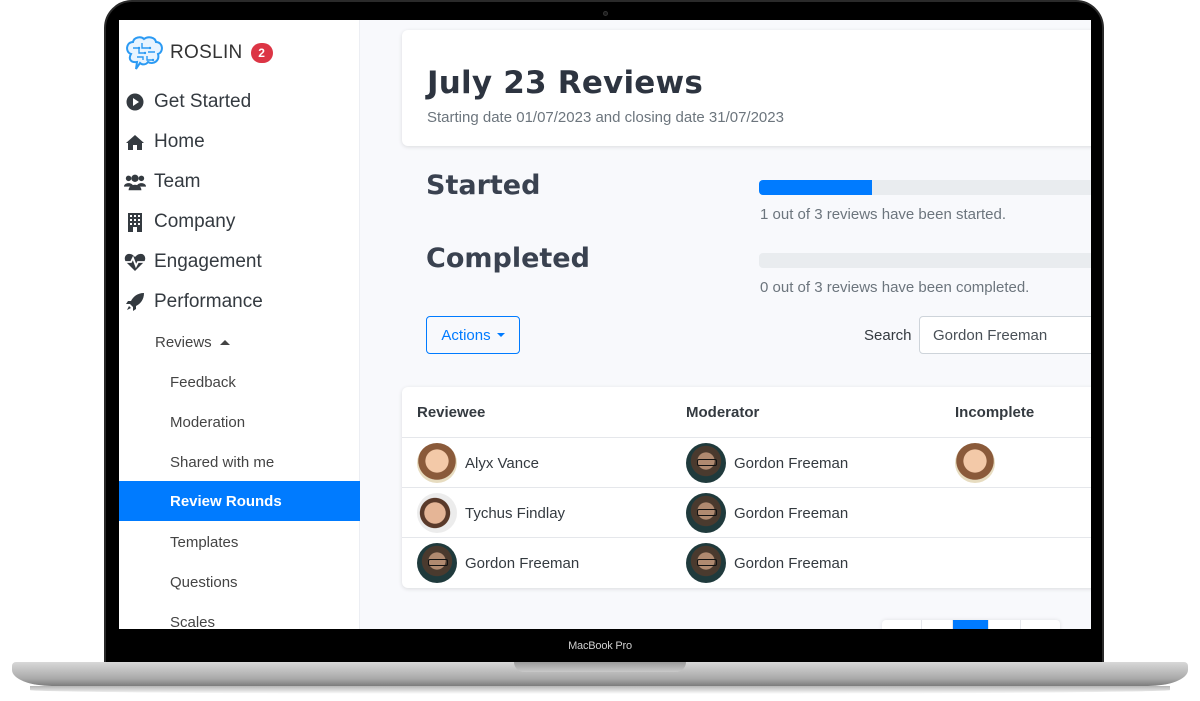 This screenshot has width=1200, height=701. Describe the element at coordinates (135, 142) in the screenshot. I see `home-icon` at that location.